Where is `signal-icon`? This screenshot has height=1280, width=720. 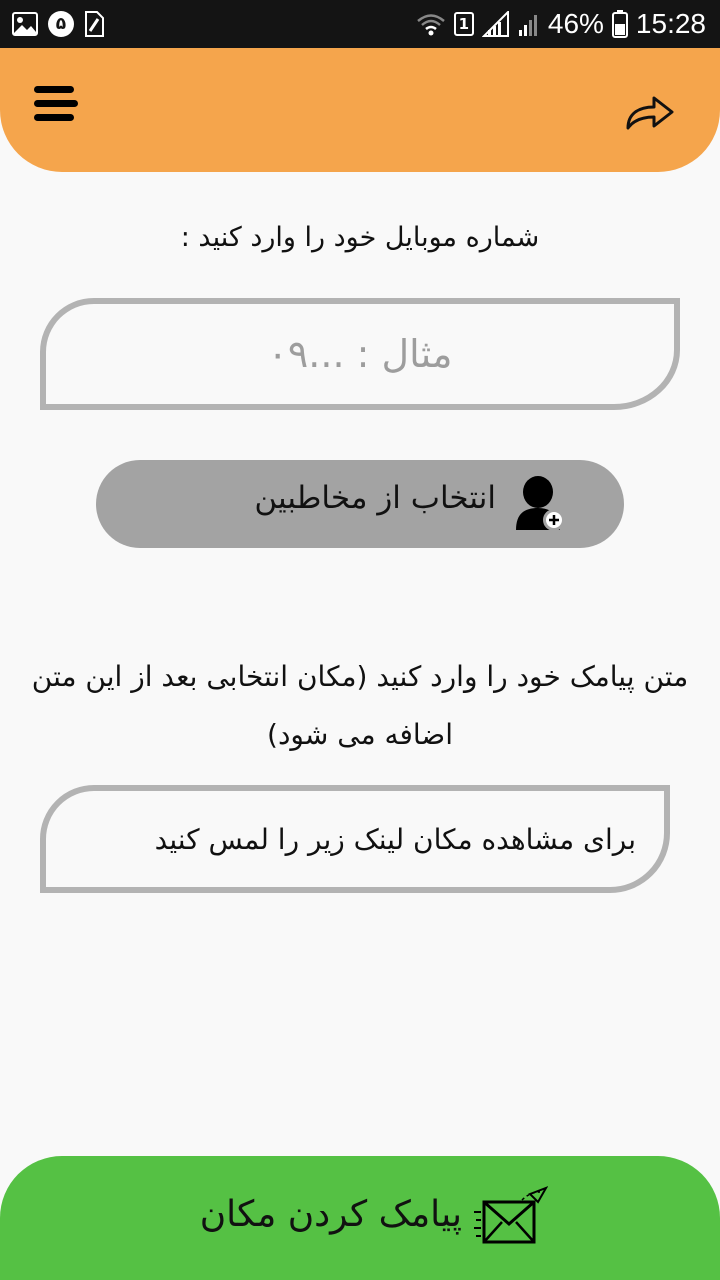 signal-icon is located at coordinates (495, 24).